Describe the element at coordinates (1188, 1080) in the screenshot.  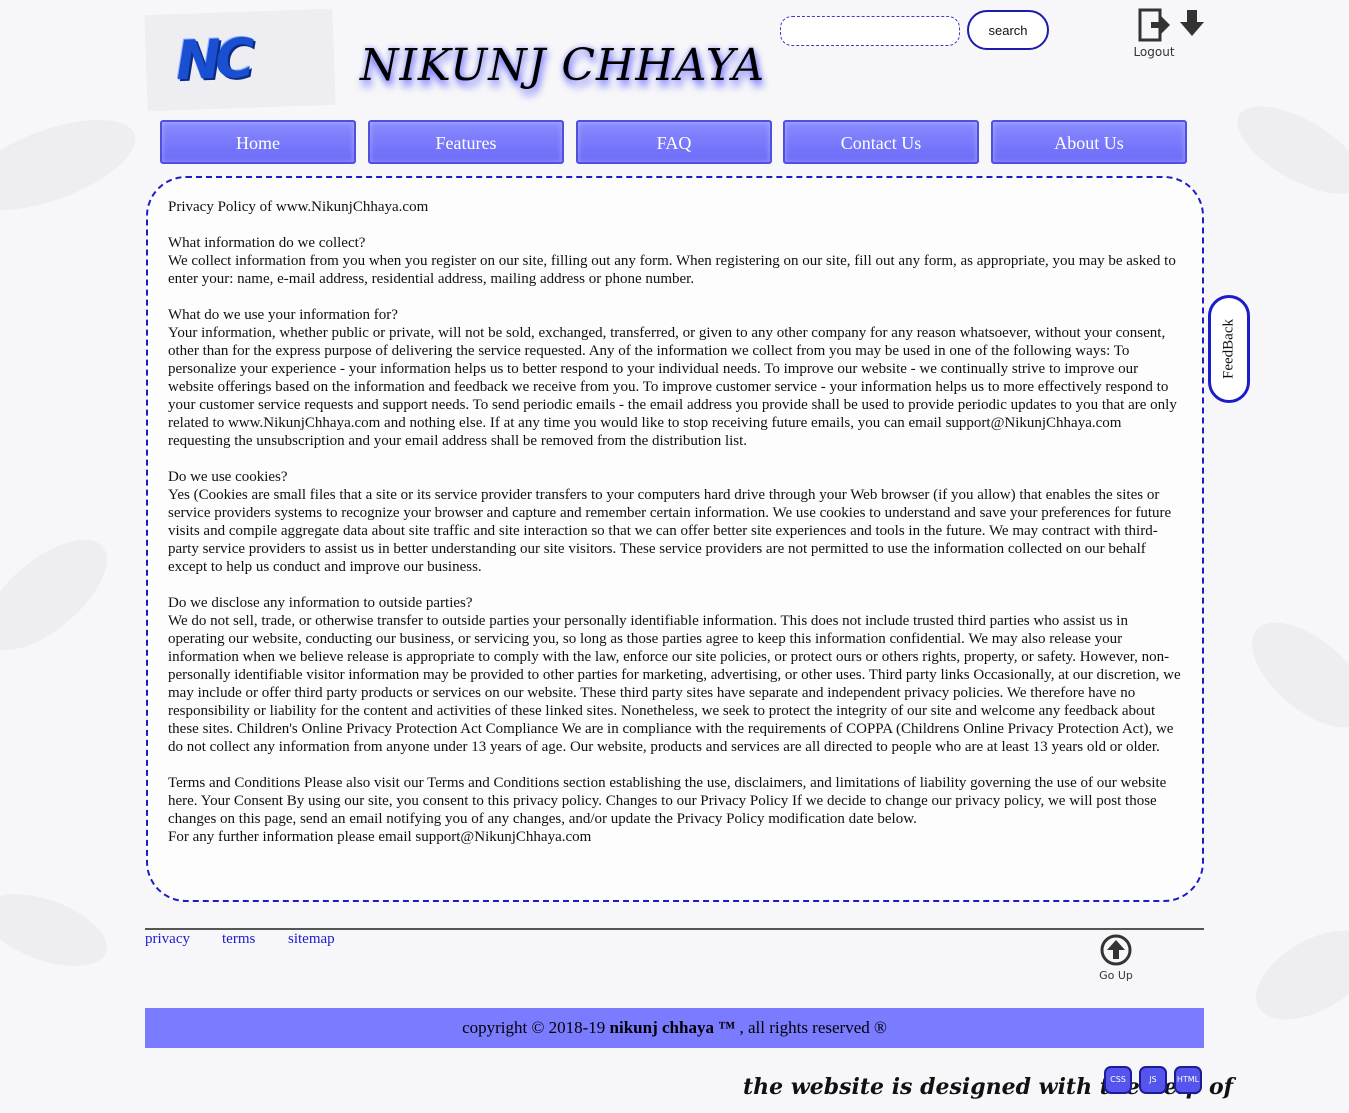
I see `html-badge-icon: HTML` at that location.